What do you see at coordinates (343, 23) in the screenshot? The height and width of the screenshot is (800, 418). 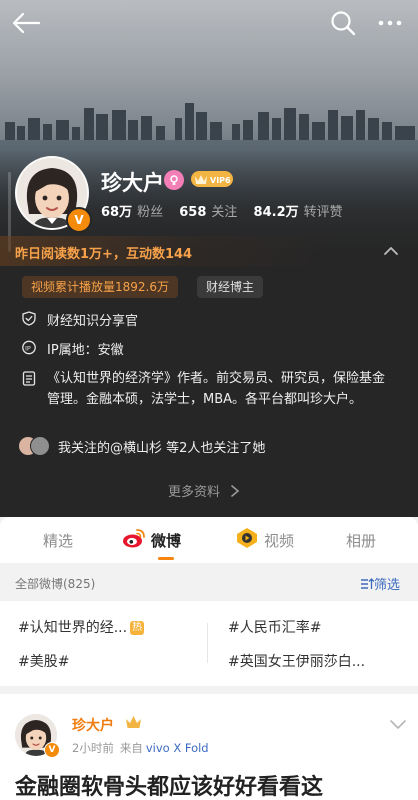 I see `search-icon` at bounding box center [343, 23].